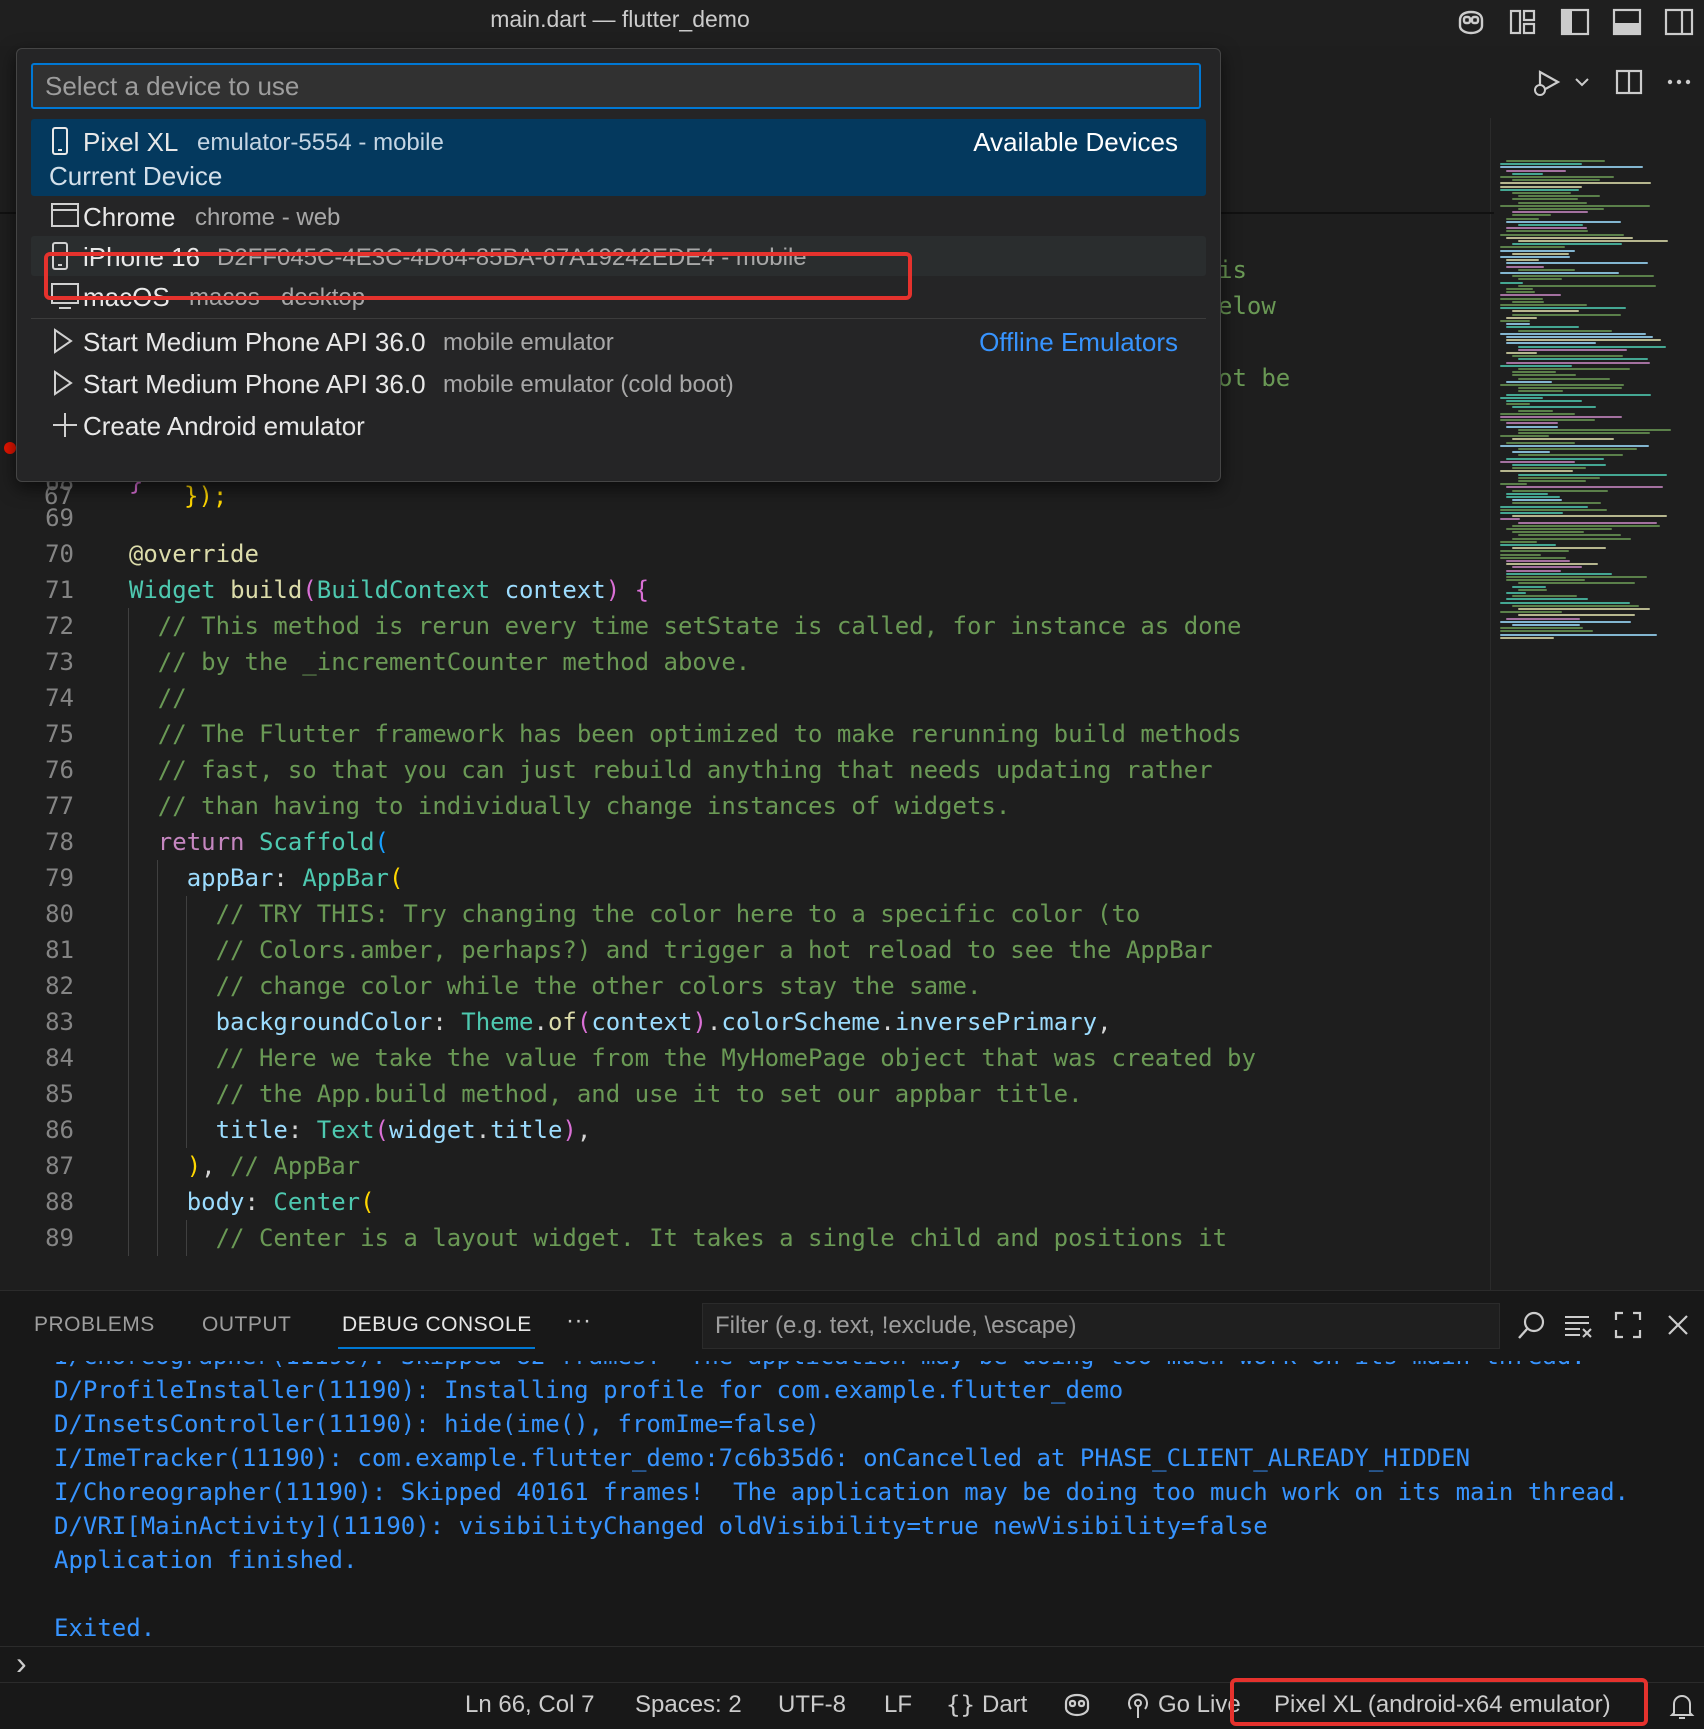 This screenshot has height=1729, width=1704. Describe the element at coordinates (620, 19) in the screenshot. I see `window-title: main.dart — flutter_demo` at that location.